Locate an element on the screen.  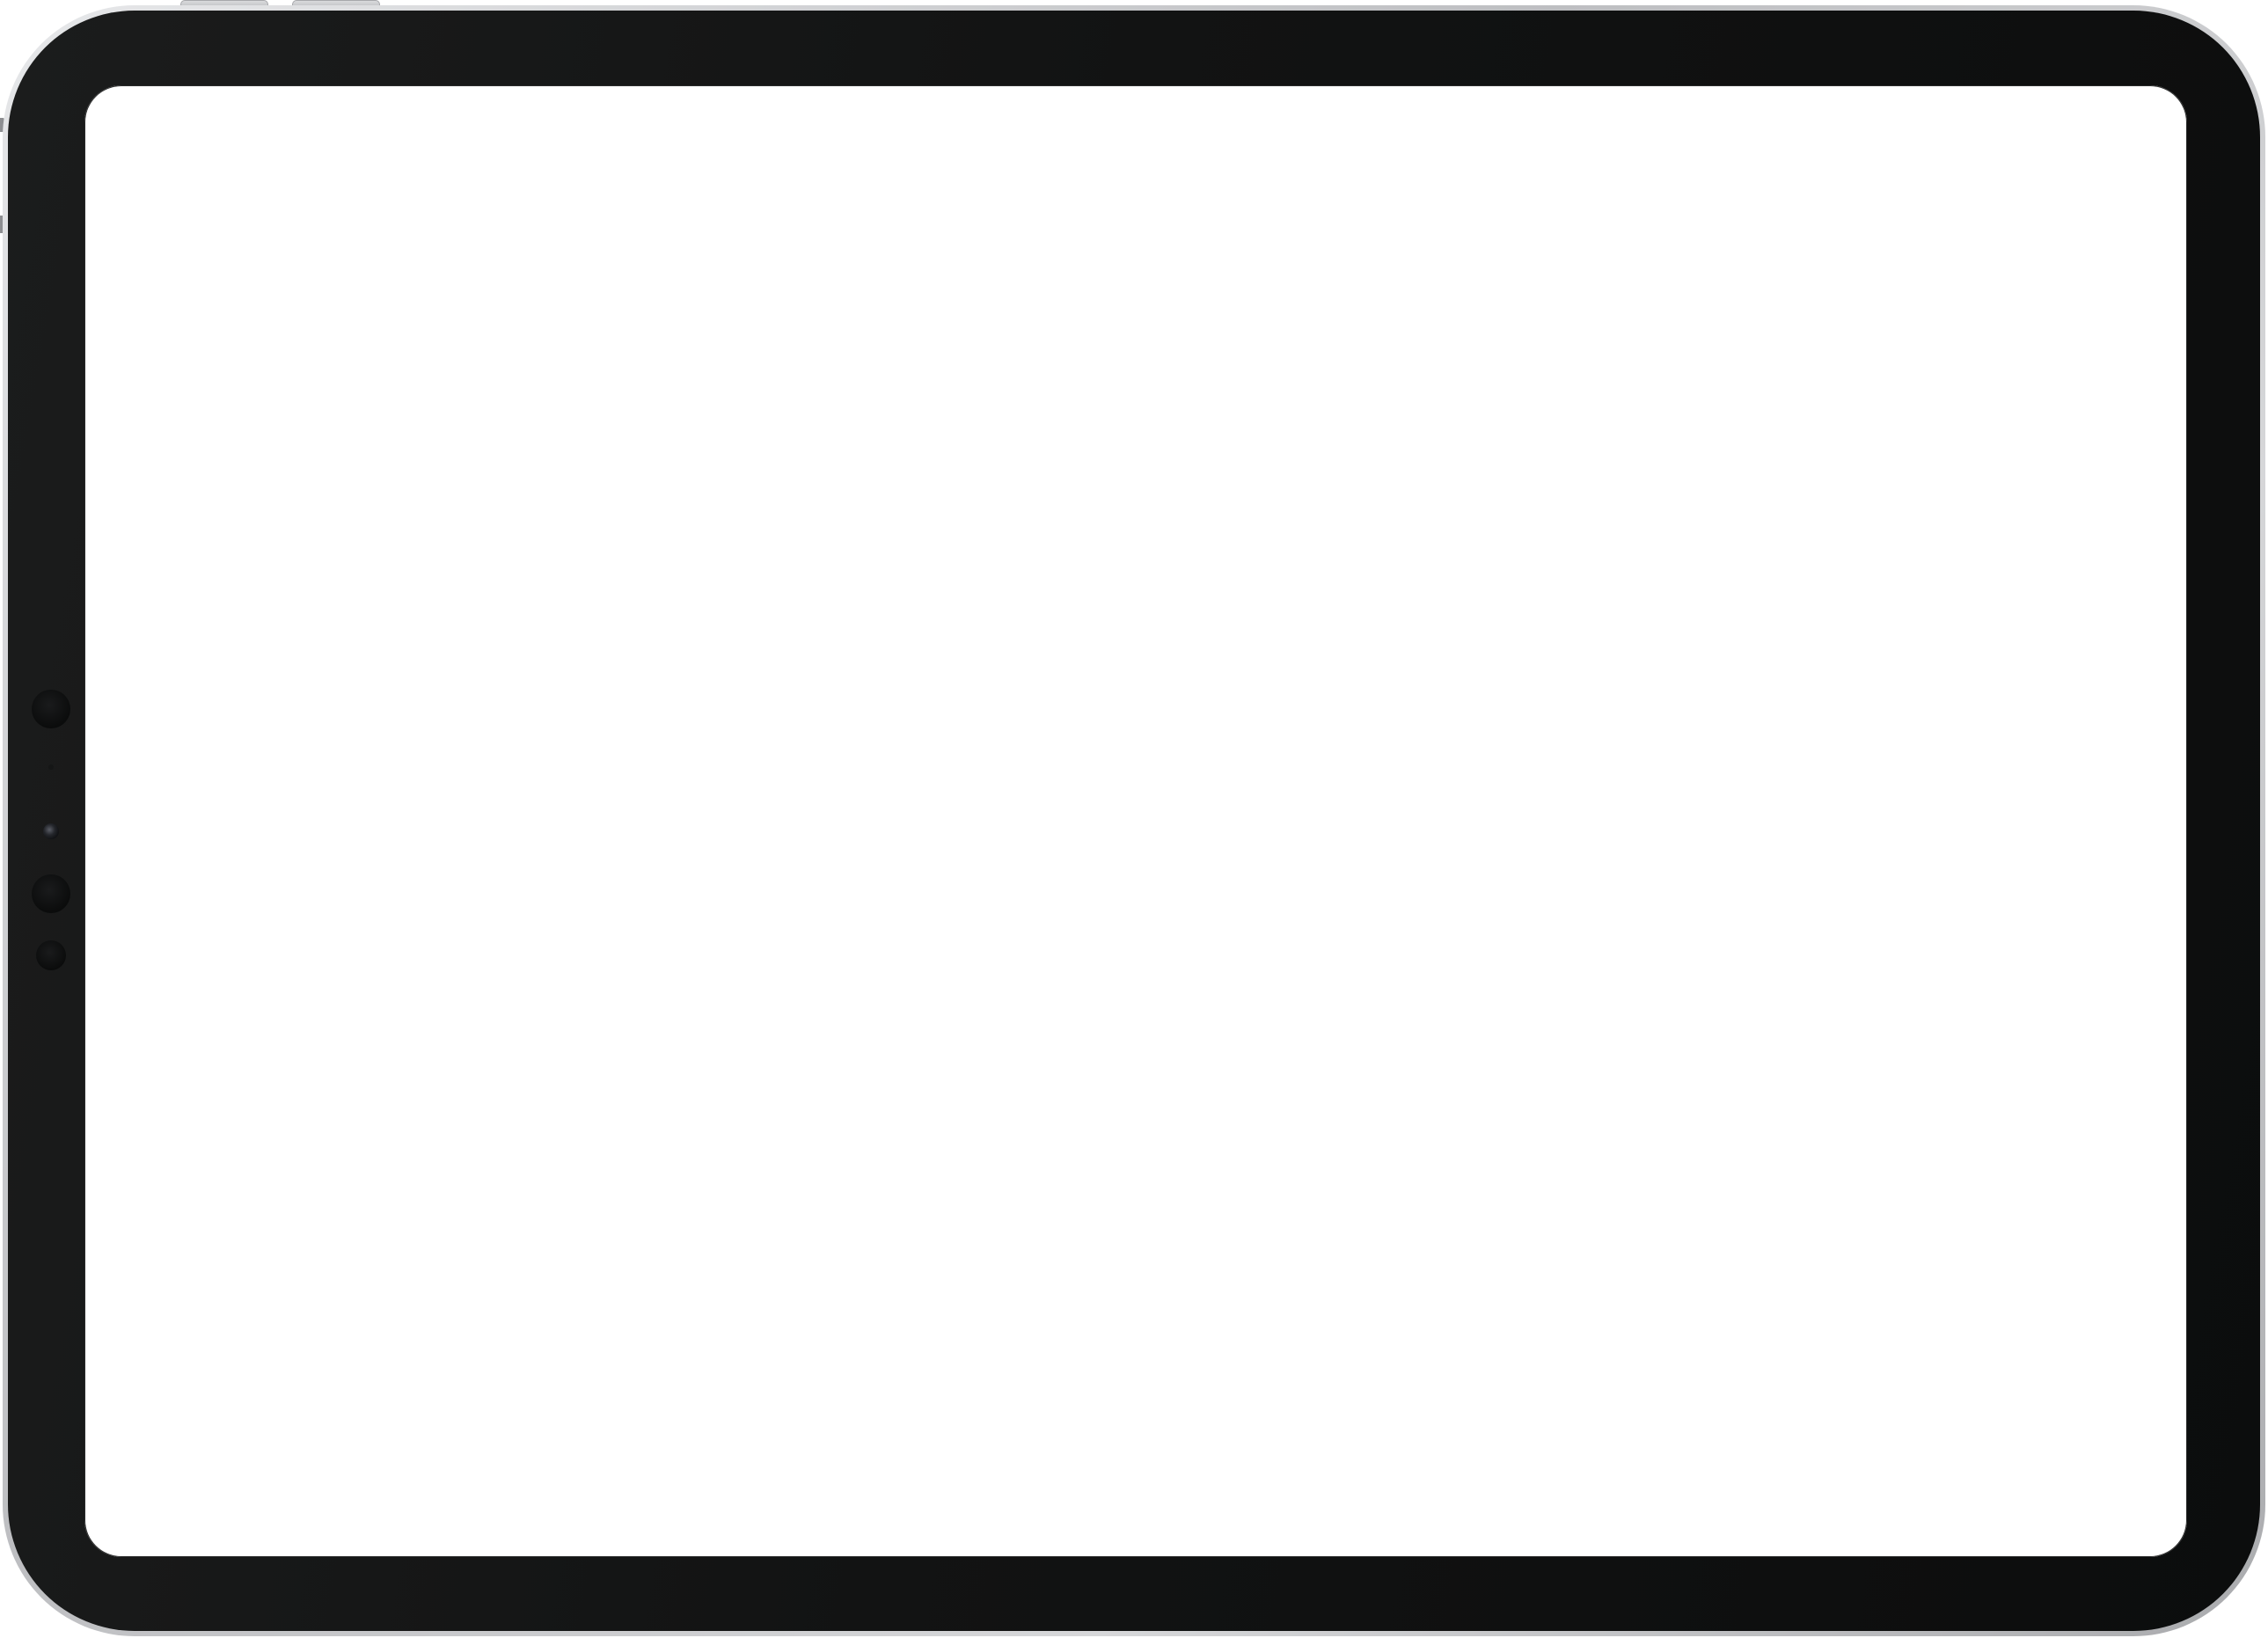
face-id-sensor-top is located at coordinates (51, 709).